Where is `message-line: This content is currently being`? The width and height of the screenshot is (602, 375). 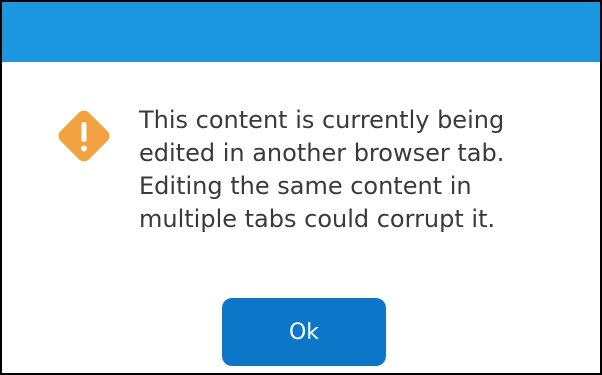
message-line: This content is currently being is located at coordinates (322, 120).